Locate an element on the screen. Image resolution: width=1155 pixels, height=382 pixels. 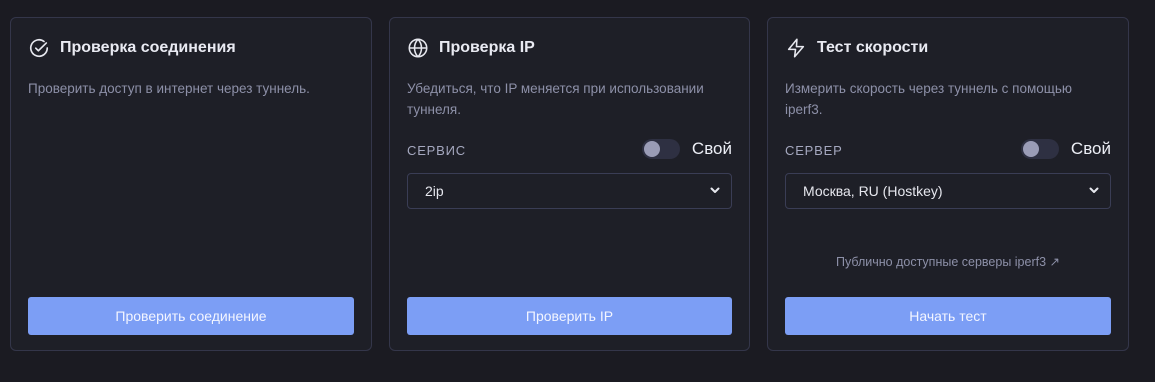
custom-service-toggle is located at coordinates (660, 149).